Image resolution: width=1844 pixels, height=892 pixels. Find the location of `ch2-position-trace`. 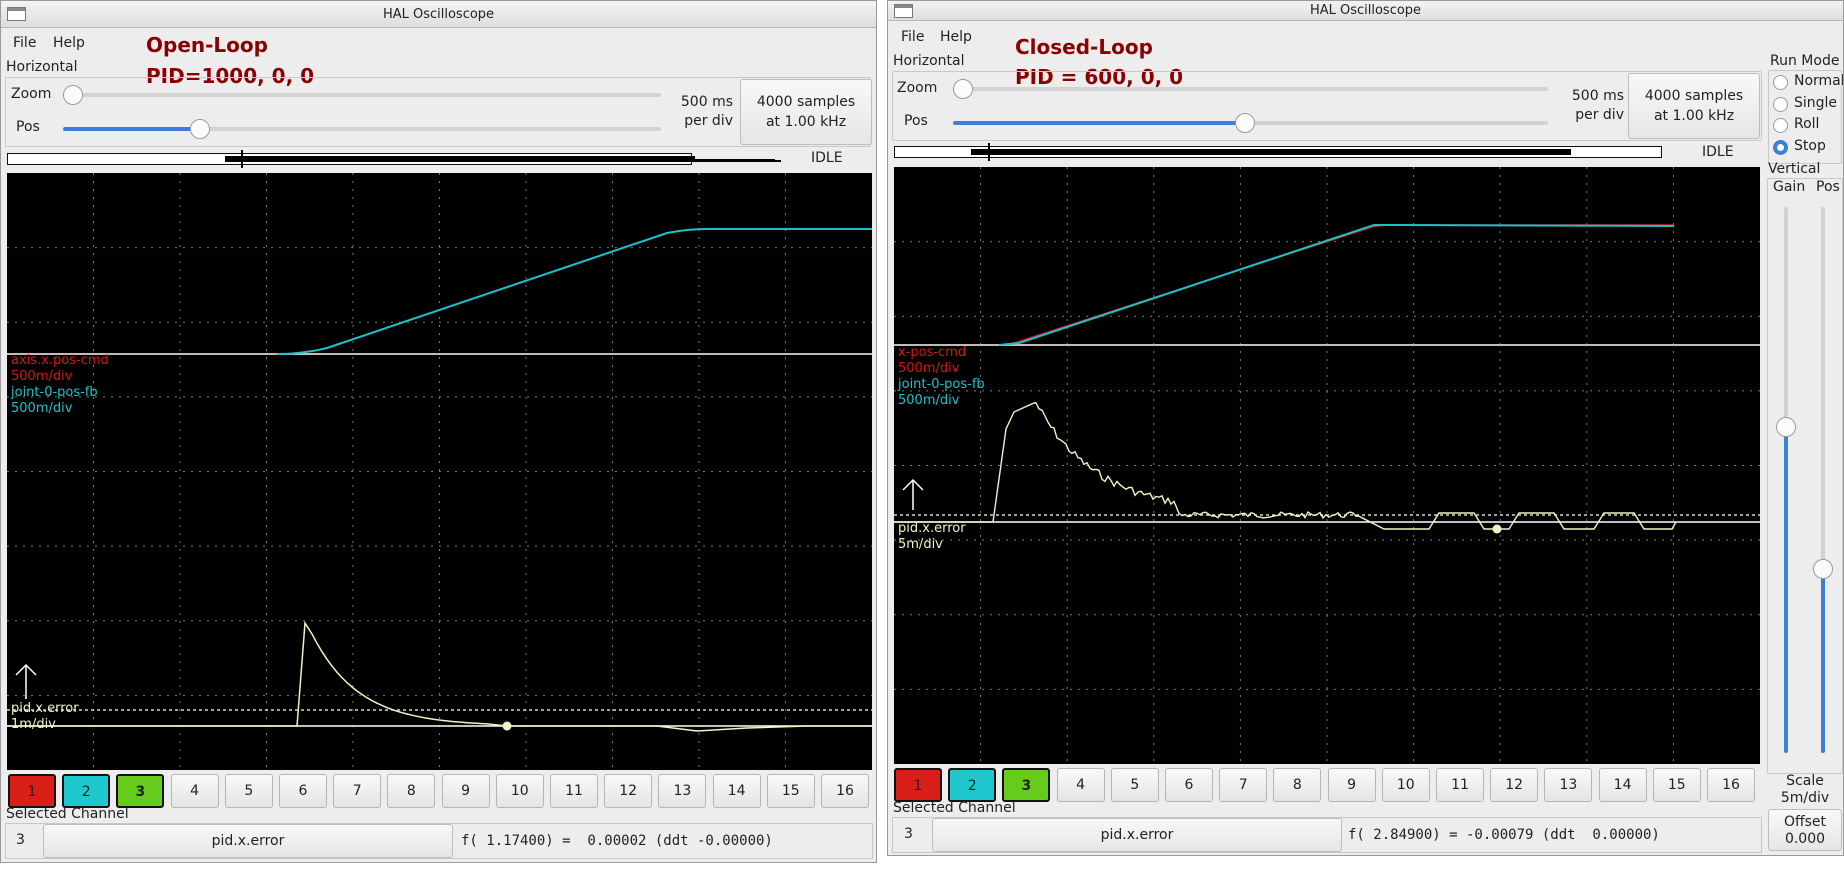

ch2-position-trace is located at coordinates (1336, 285).